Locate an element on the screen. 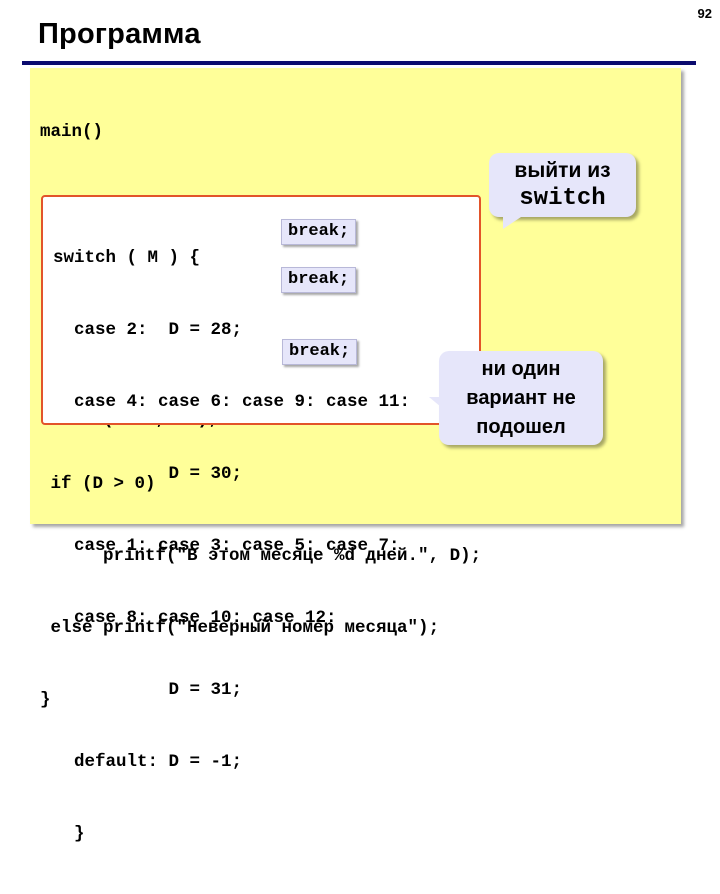 The height and width of the screenshot is (894, 720). callout-text: ни один is located at coordinates (521, 369).